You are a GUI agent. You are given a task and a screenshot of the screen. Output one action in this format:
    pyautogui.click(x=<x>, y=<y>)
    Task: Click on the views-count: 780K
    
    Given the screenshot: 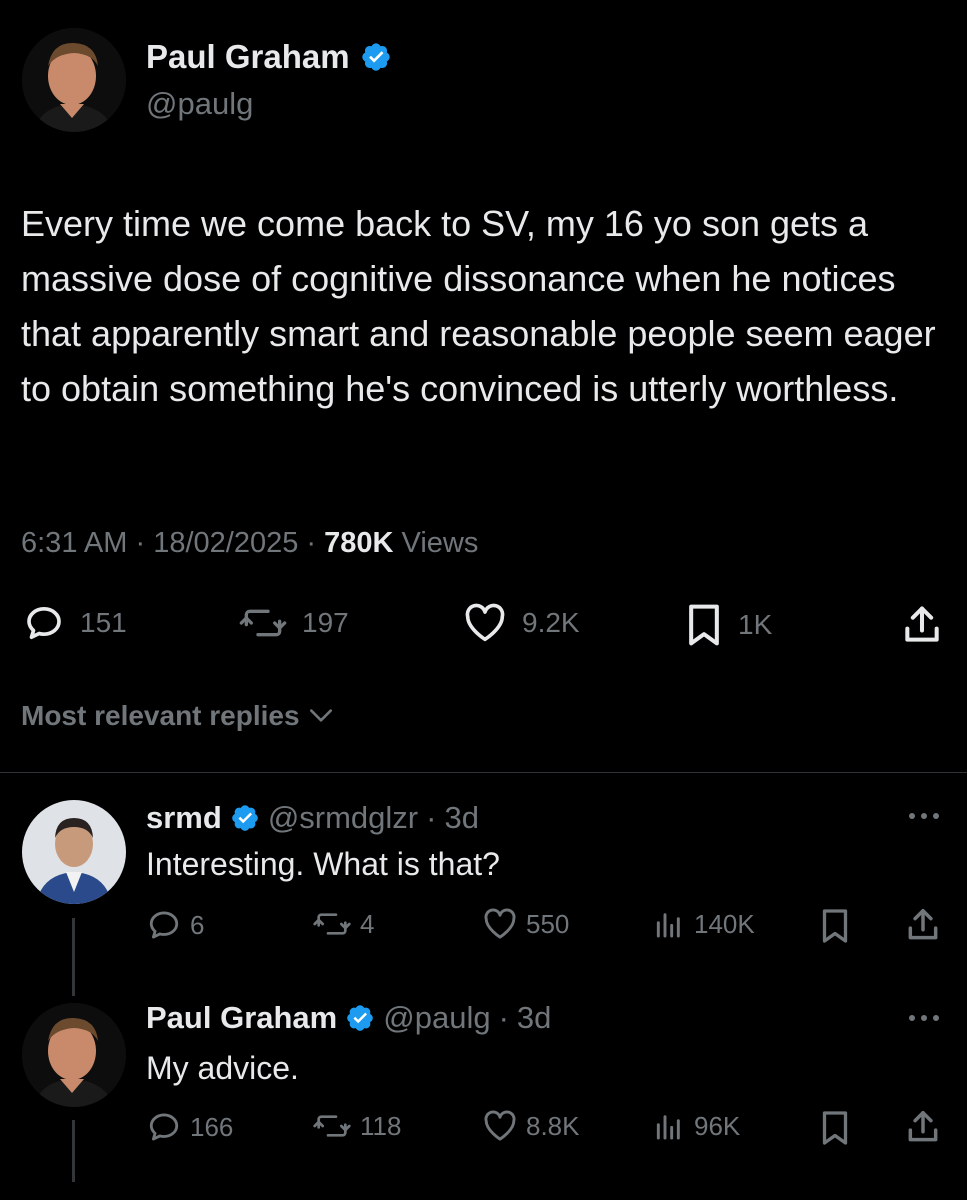 What is the action you would take?
    pyautogui.click(x=359, y=543)
    